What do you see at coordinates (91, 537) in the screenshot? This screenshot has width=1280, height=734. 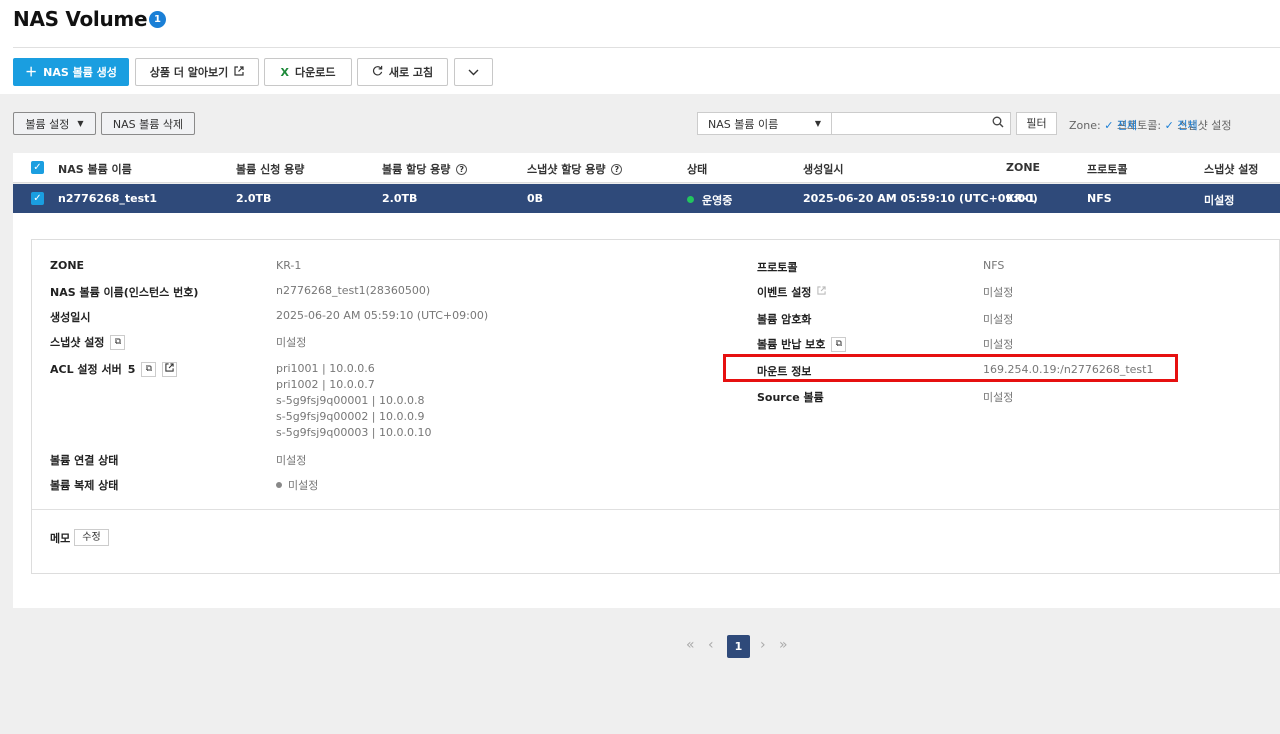 I see `memo-edit-button: 수정` at bounding box center [91, 537].